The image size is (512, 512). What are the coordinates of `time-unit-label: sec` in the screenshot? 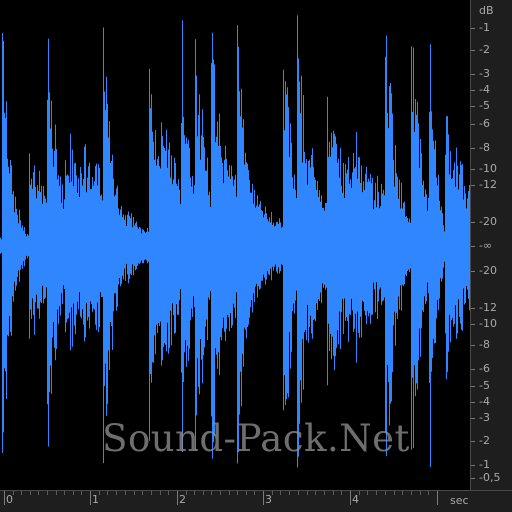 It's located at (459, 500).